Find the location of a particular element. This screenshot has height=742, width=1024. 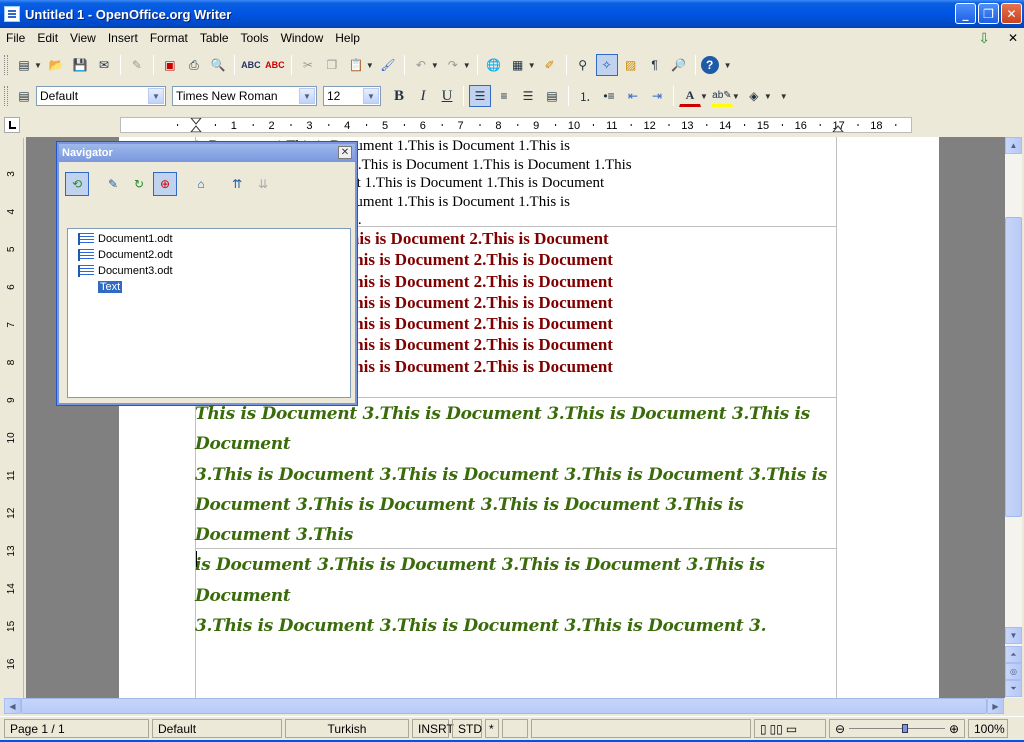

menu-help: Help is located at coordinates (347, 38).